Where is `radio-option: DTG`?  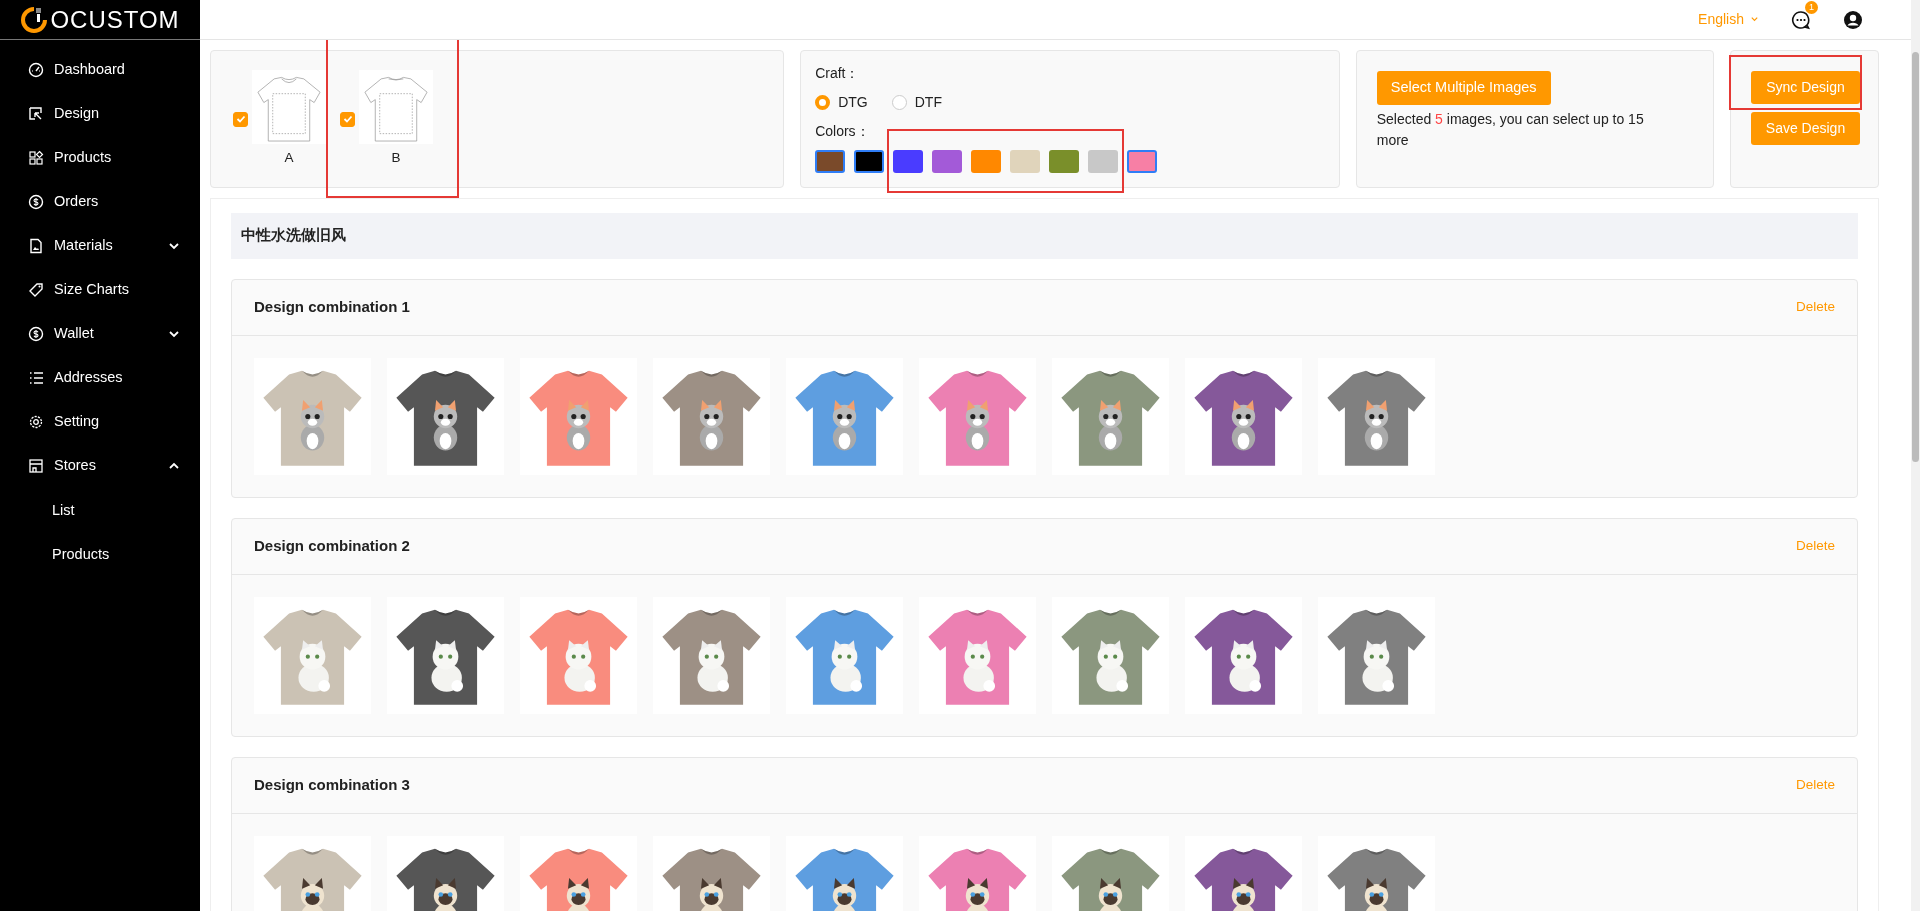 radio-option: DTG is located at coordinates (841, 102).